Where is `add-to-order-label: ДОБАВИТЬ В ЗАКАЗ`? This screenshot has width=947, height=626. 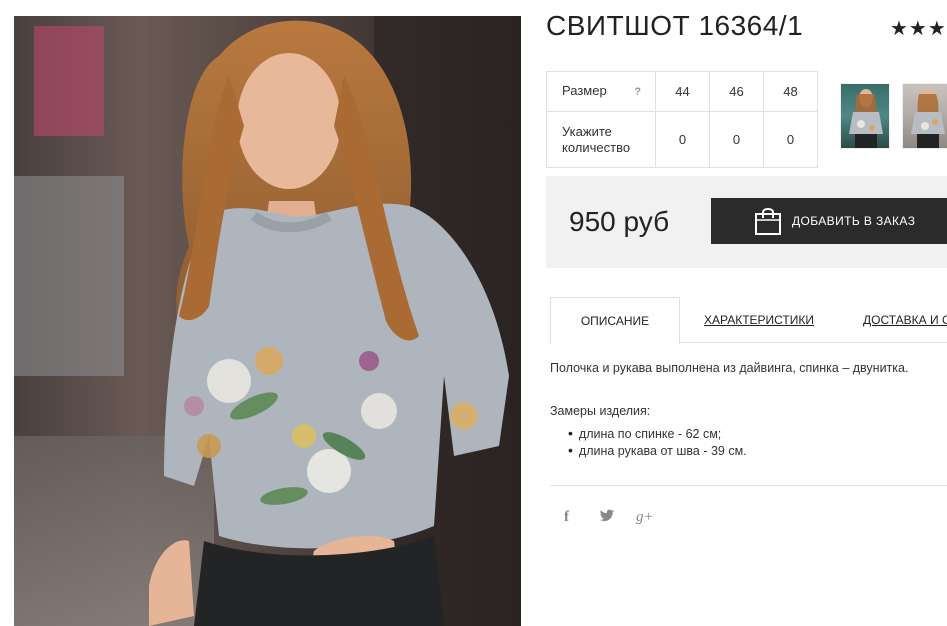 add-to-order-label: ДОБАВИТЬ В ЗАКАЗ is located at coordinates (854, 221).